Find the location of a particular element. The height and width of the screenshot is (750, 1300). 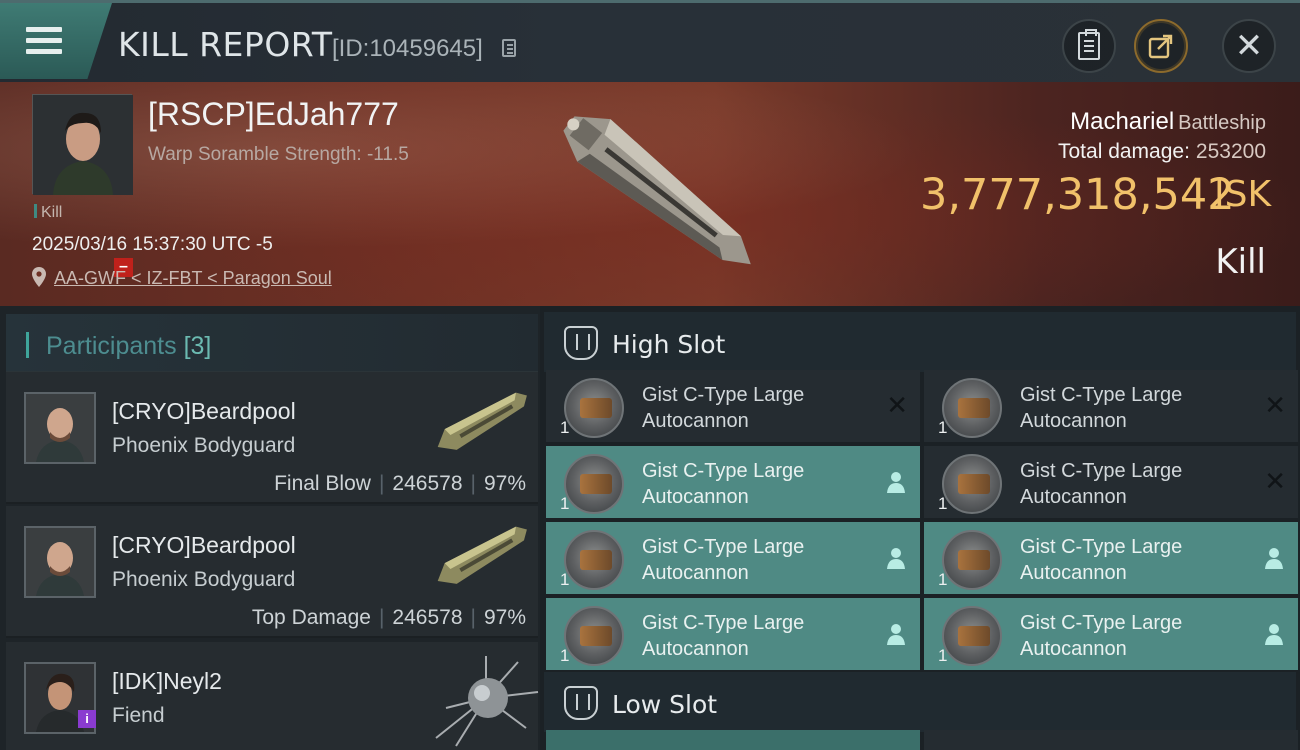

participant-ship-image is located at coordinates (482, 555).